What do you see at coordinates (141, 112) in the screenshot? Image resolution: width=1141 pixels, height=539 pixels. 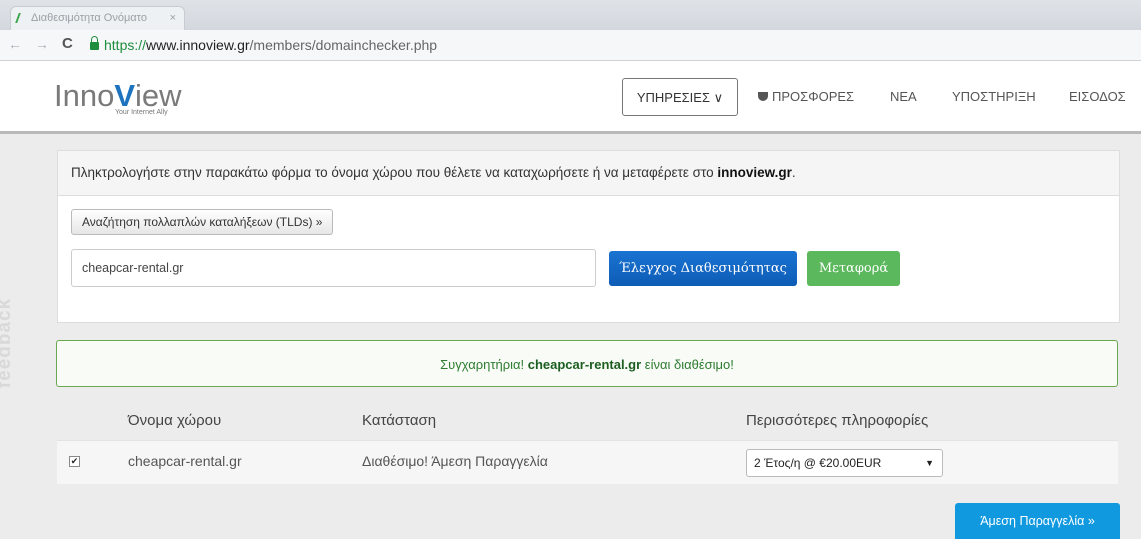 I see `logo-tagline: Your Internet Ally` at bounding box center [141, 112].